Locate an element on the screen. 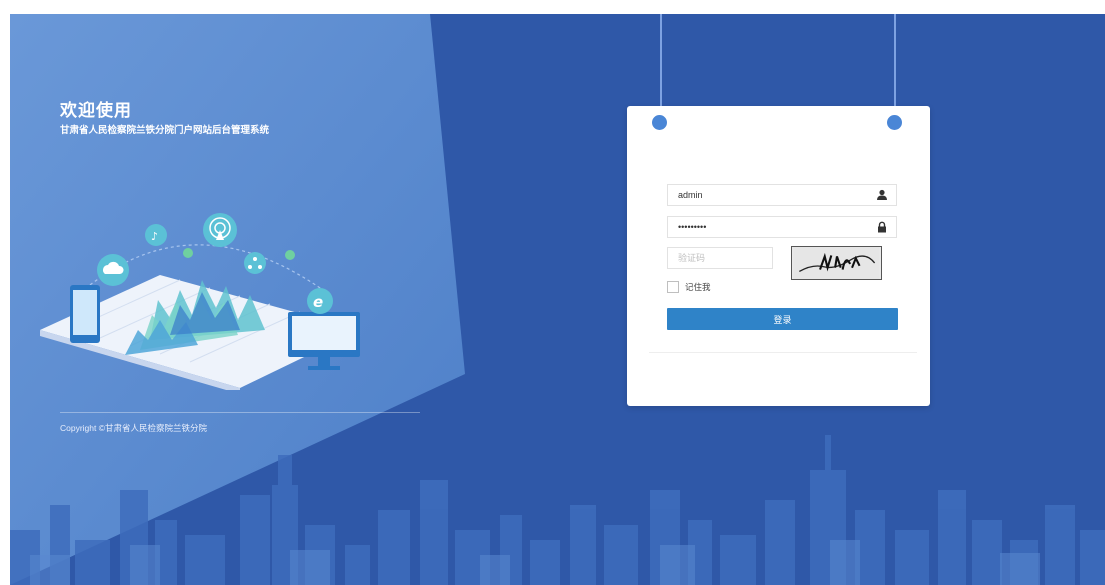 Image resolution: width=1105 pixels, height=585 pixels. footer-divider is located at coordinates (240, 412).